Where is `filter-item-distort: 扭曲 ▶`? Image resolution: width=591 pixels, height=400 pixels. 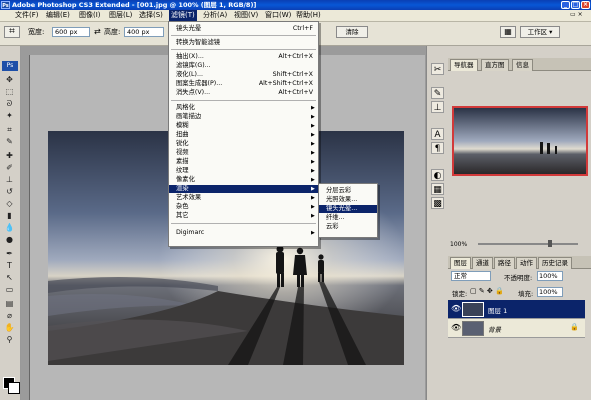
filter-item-distort: 扭曲 ▶ is located at coordinates (243, 135).